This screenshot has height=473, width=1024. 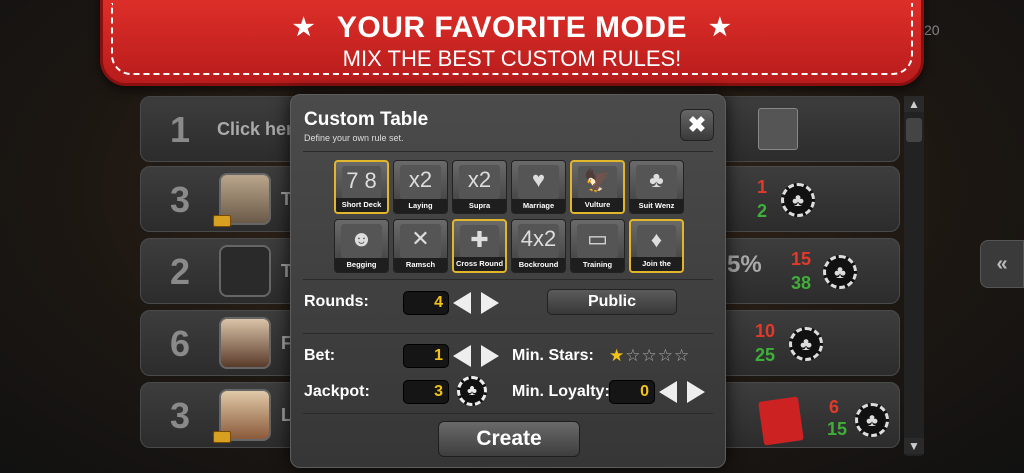 What do you see at coordinates (834, 407) in the screenshot?
I see `row-red-stat: 6` at bounding box center [834, 407].